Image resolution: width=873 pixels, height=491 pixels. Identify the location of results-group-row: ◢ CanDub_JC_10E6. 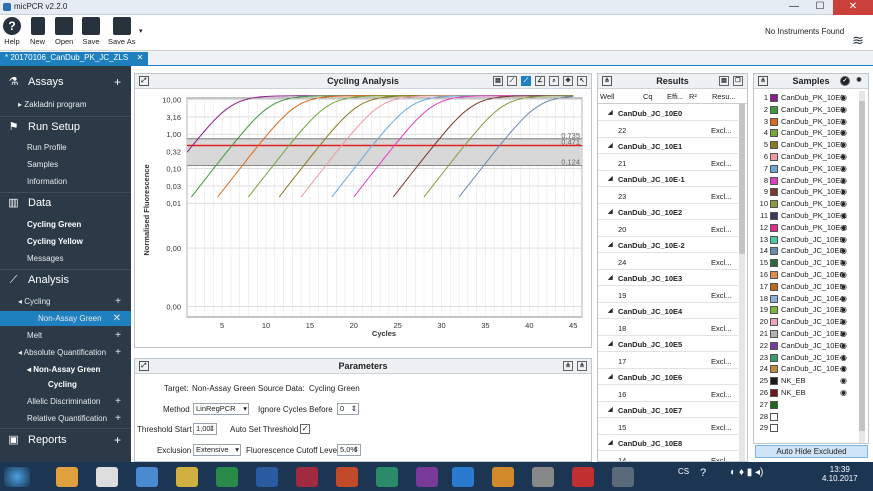
(668, 377).